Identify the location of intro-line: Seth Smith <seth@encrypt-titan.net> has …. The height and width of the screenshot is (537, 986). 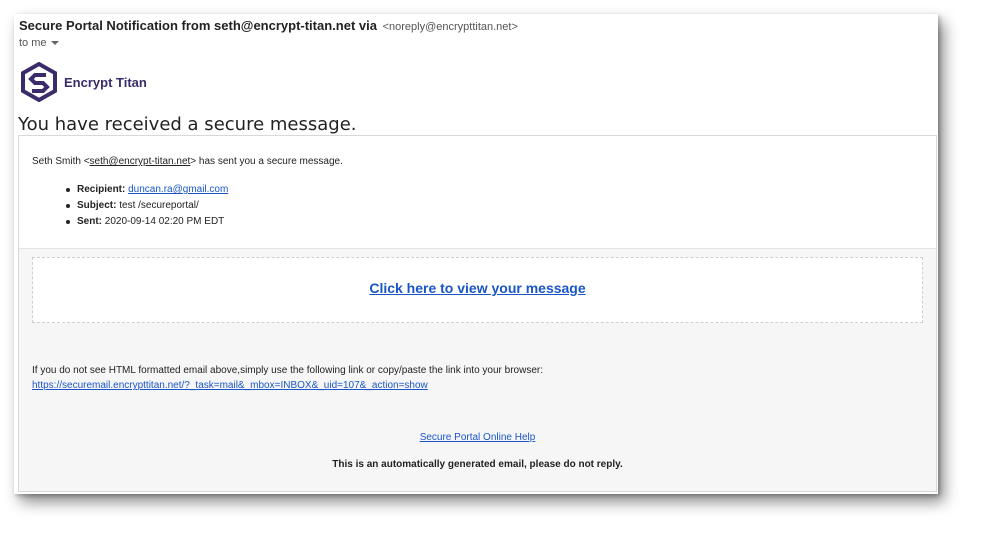
(187, 161).